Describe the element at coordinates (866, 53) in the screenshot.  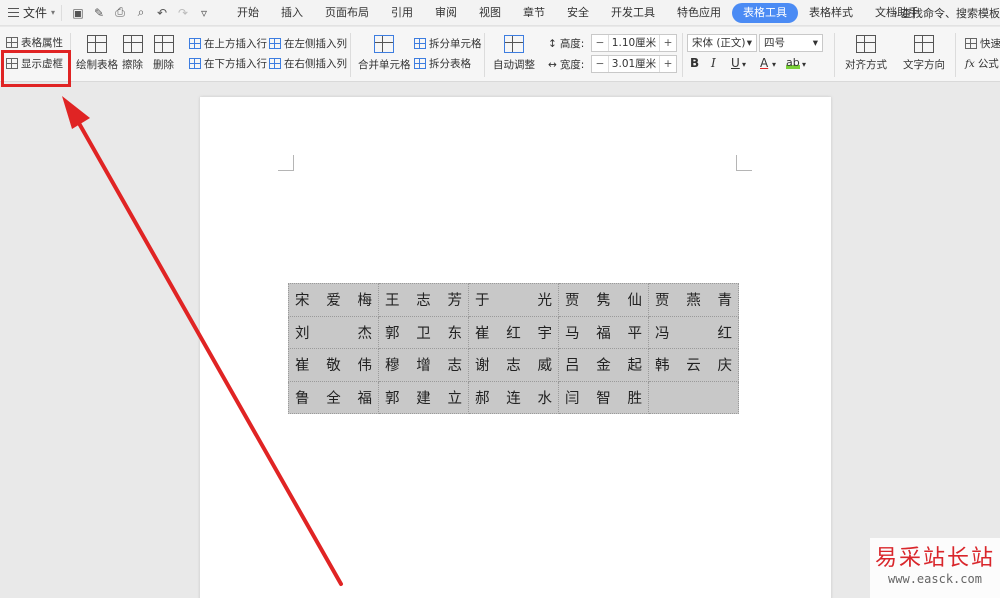
I see `alignment-button: 对齐方式` at that location.